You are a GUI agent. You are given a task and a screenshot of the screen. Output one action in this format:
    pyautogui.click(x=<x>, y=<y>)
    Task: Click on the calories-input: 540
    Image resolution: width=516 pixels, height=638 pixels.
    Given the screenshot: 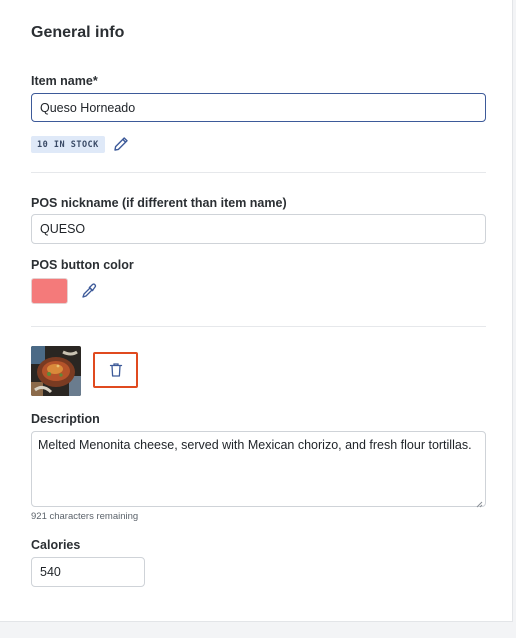 What is the action you would take?
    pyautogui.click(x=88, y=572)
    